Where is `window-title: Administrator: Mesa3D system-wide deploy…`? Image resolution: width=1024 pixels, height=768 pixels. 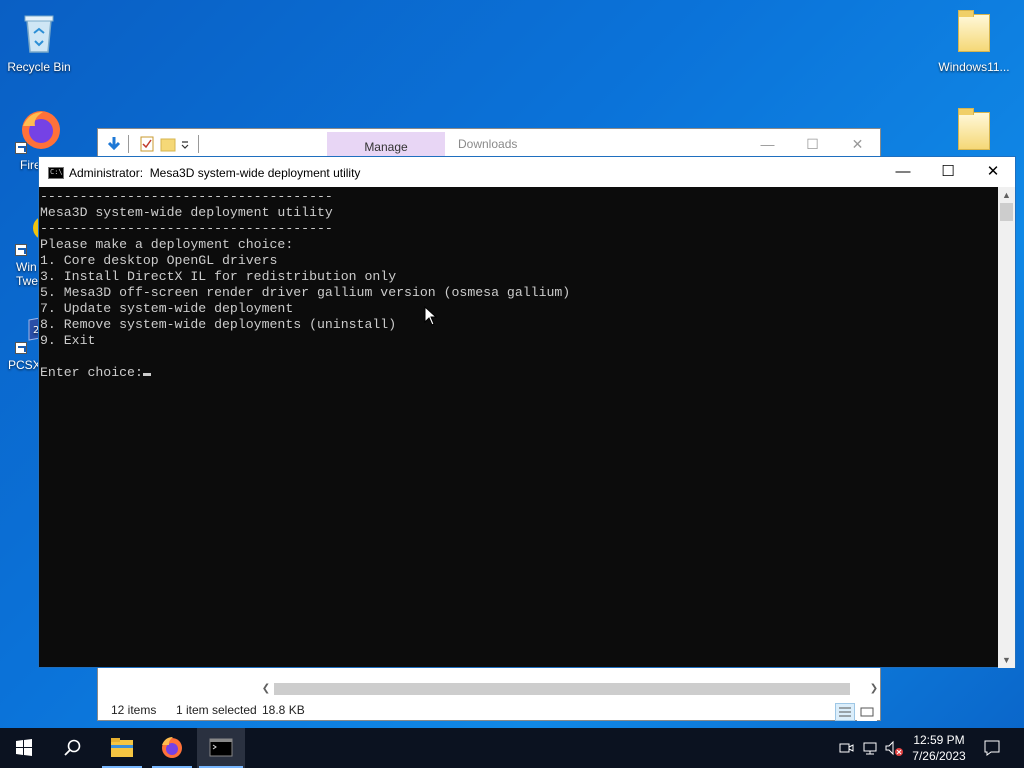
window-title: Administrator: Mesa3D system-wide deploy… is located at coordinates (215, 173).